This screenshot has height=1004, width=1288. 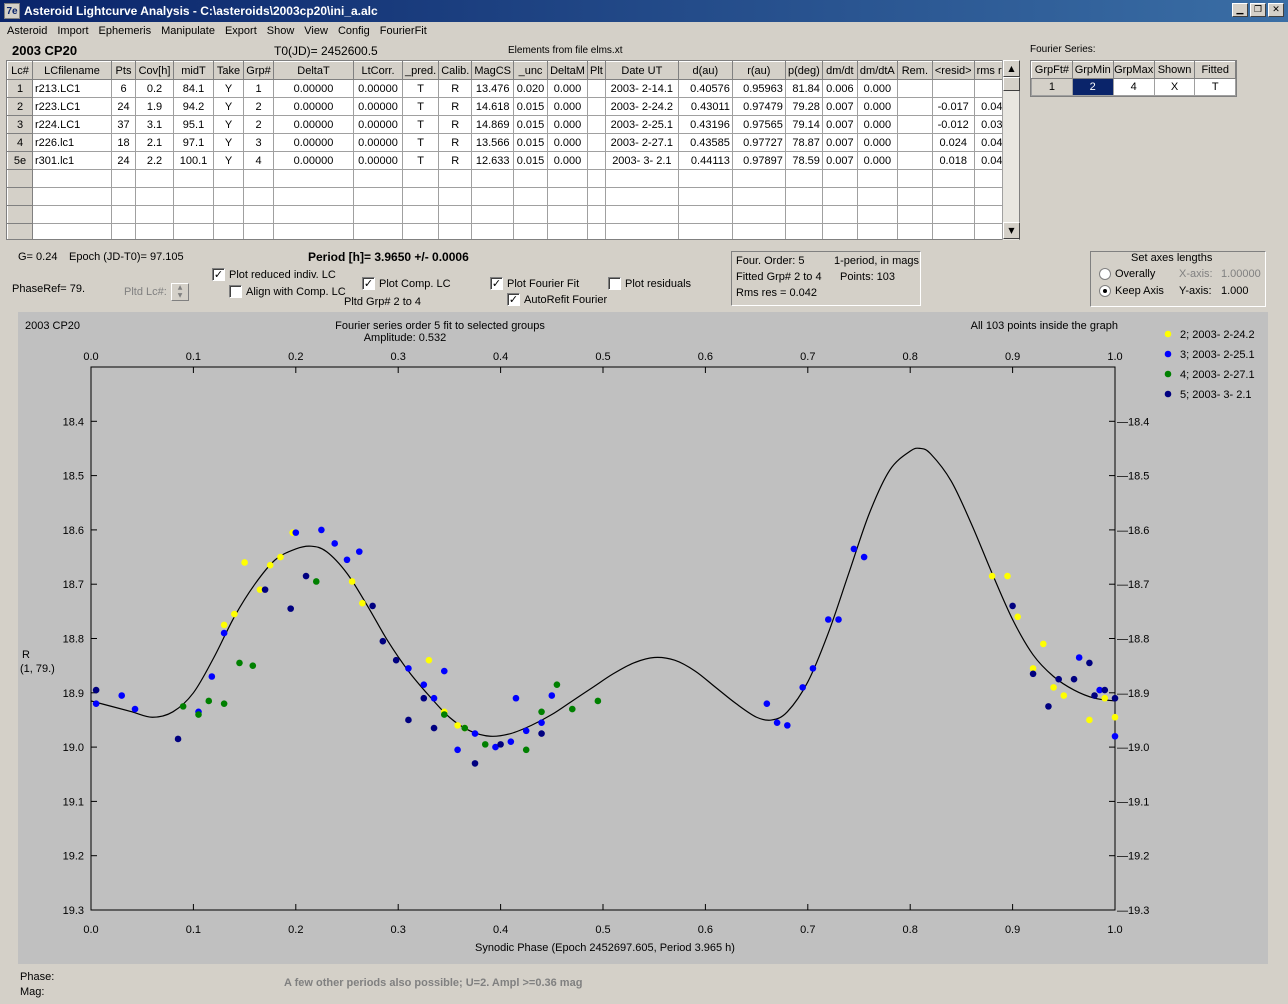 What do you see at coordinates (953, 106) in the screenshot?
I see `table-cell: -0.017` at bounding box center [953, 106].